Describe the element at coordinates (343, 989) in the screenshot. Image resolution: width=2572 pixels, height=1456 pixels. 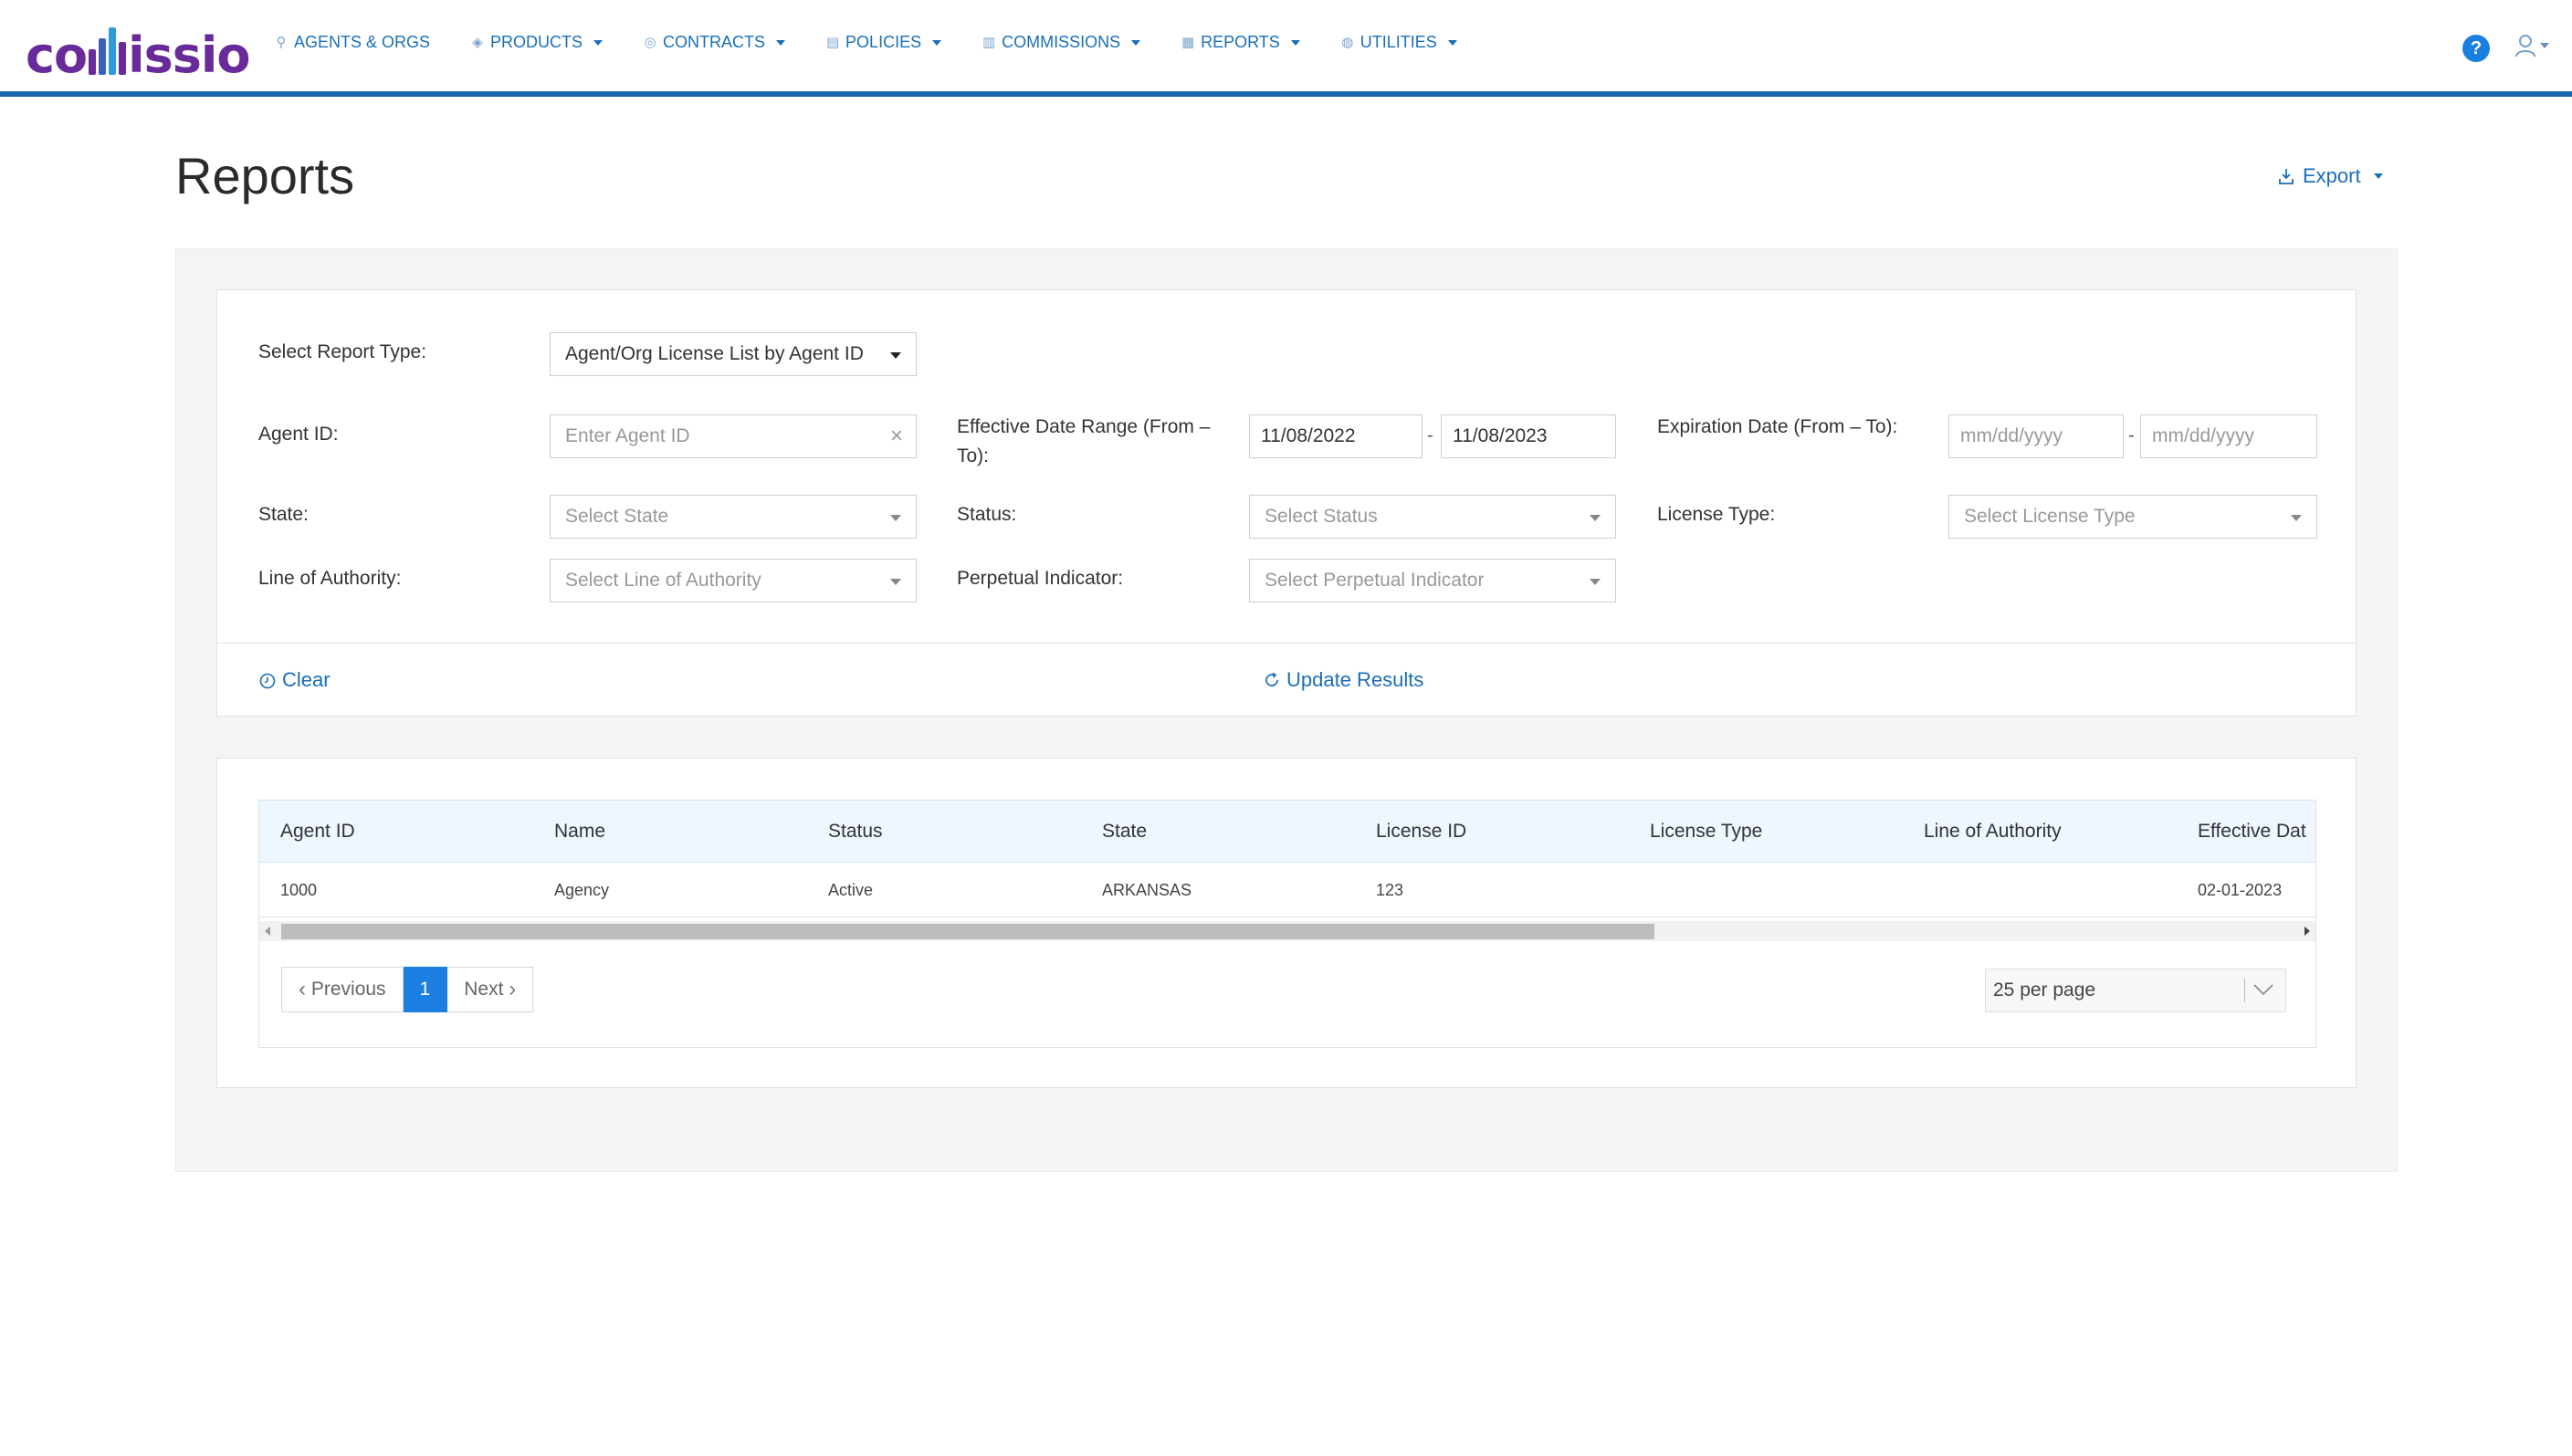
I see `previous-page-button: ‹ Previous` at that location.